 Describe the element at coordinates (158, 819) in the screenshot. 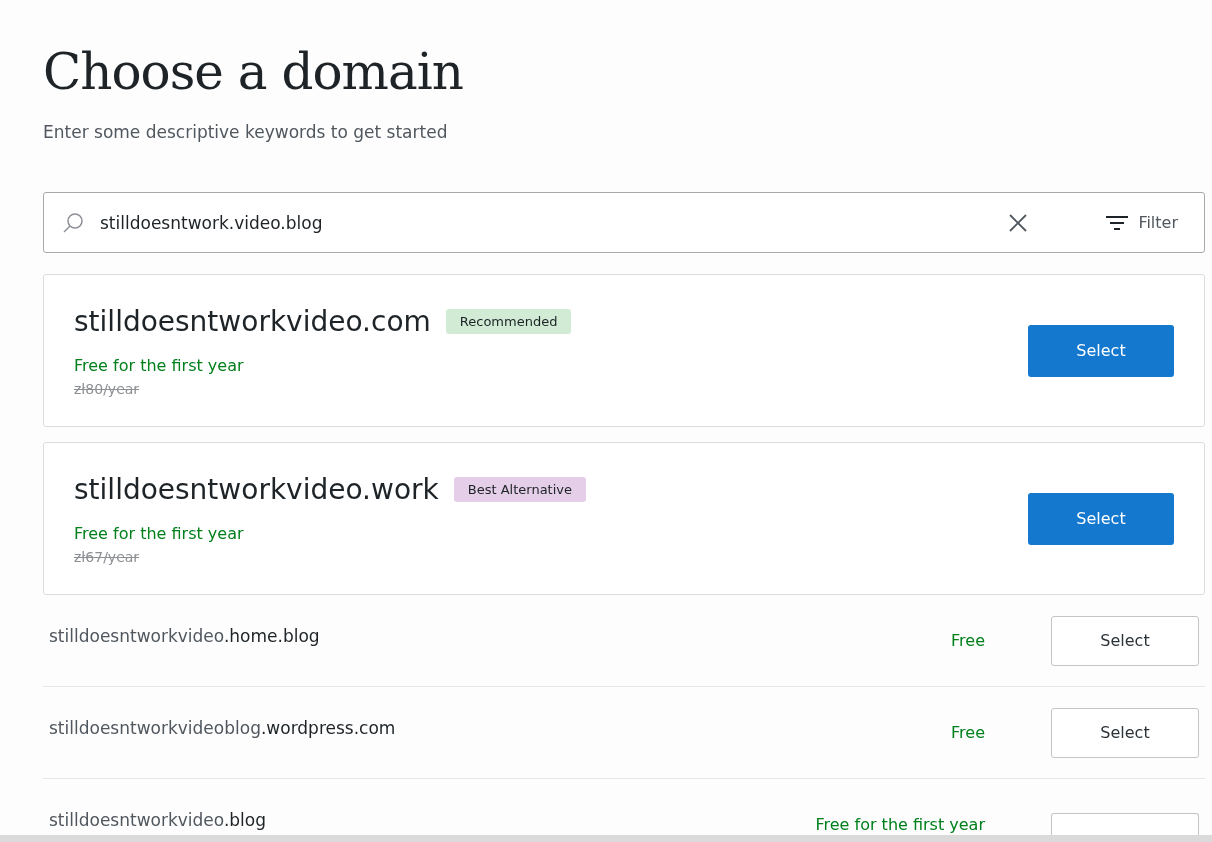

I see `domain-name: stilldoesntworkvideo.blog` at that location.